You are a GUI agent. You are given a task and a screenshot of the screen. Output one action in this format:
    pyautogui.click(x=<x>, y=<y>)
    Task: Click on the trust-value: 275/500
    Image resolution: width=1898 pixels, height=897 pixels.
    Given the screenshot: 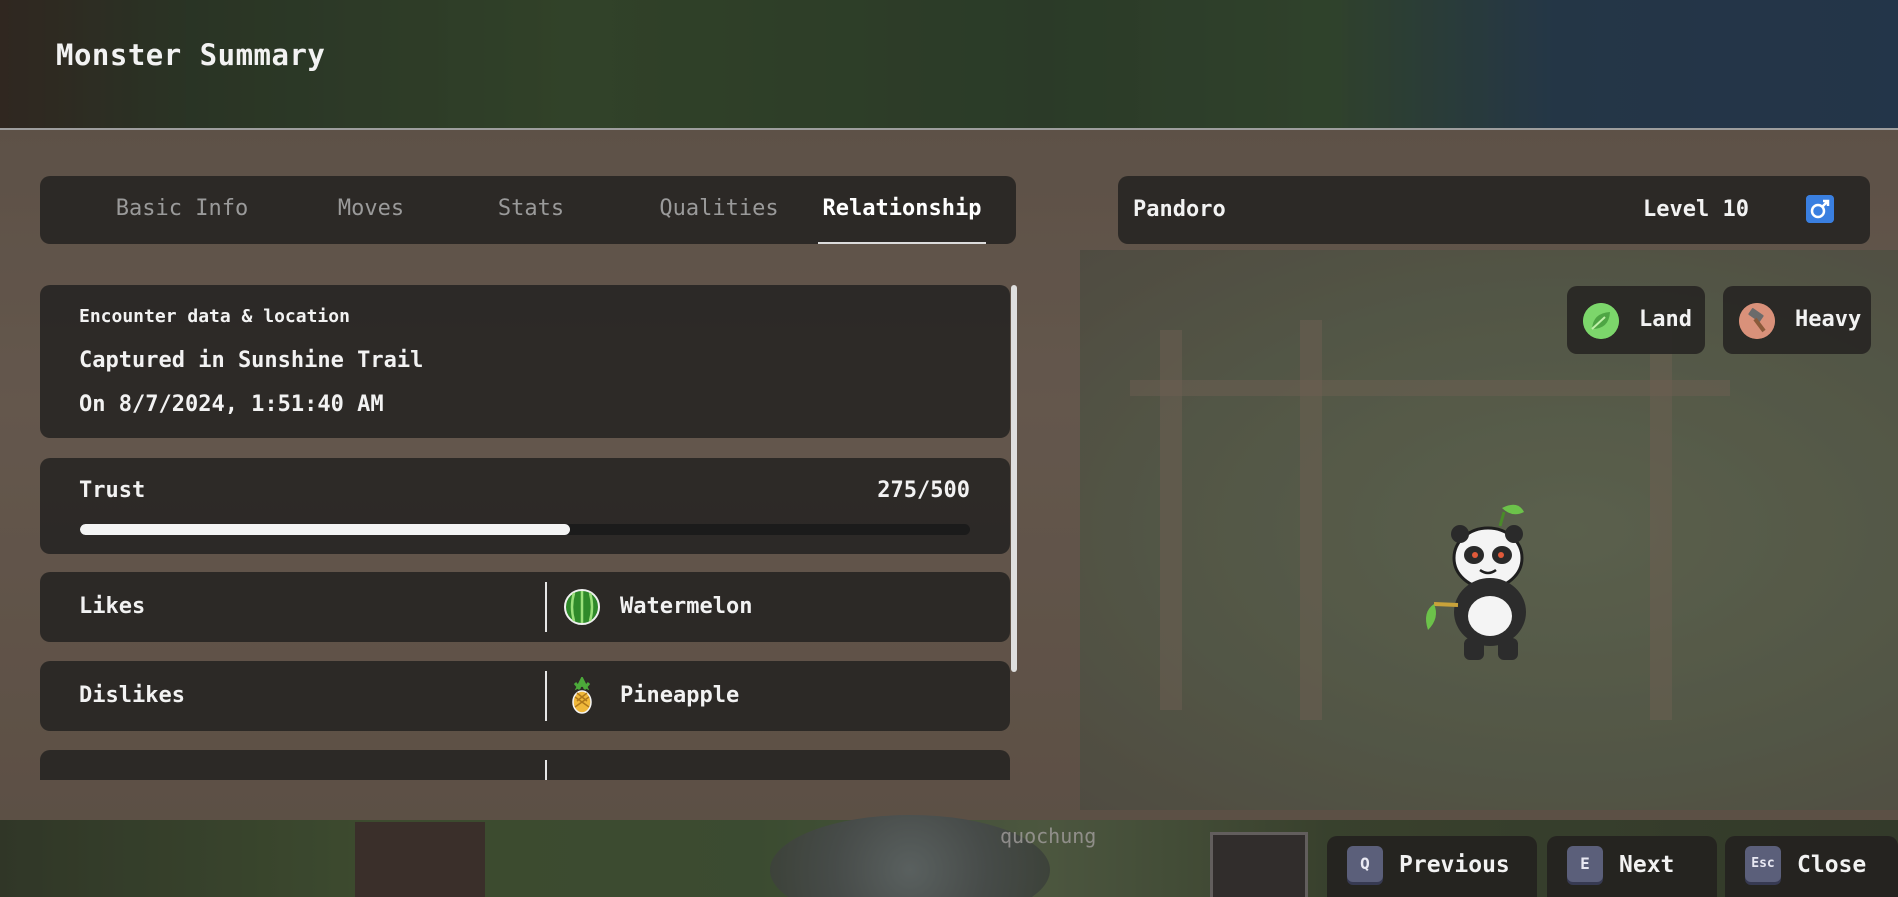 What is the action you would take?
    pyautogui.click(x=923, y=490)
    